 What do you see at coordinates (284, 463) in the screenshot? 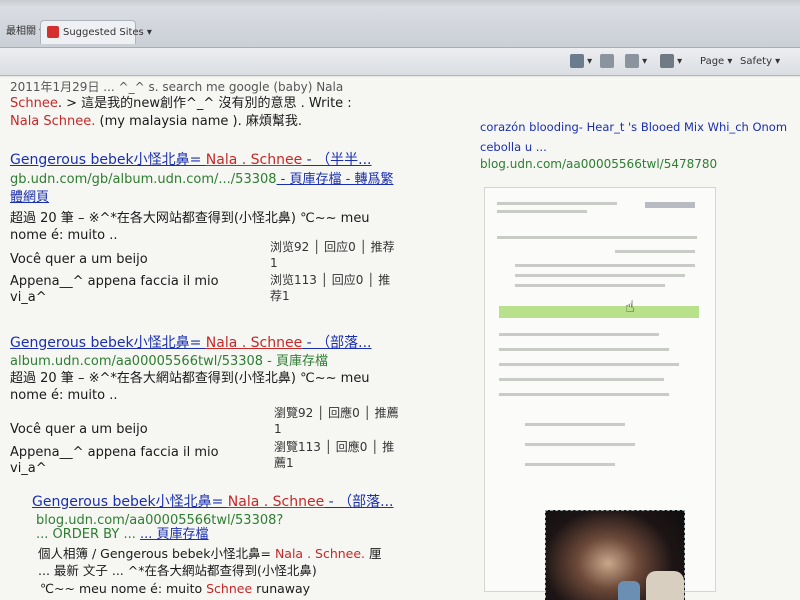
I see `result-stat: 薦1` at bounding box center [284, 463].